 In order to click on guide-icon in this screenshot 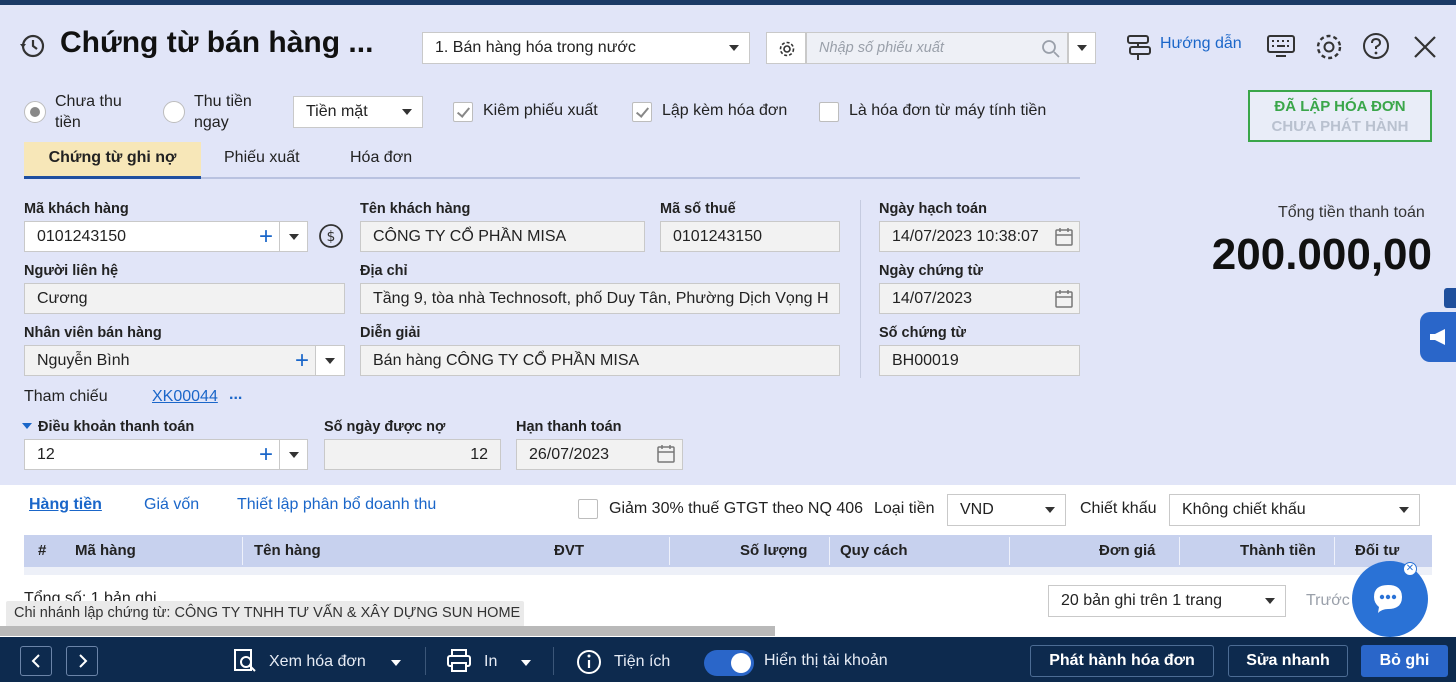, I will do `click(1139, 47)`.